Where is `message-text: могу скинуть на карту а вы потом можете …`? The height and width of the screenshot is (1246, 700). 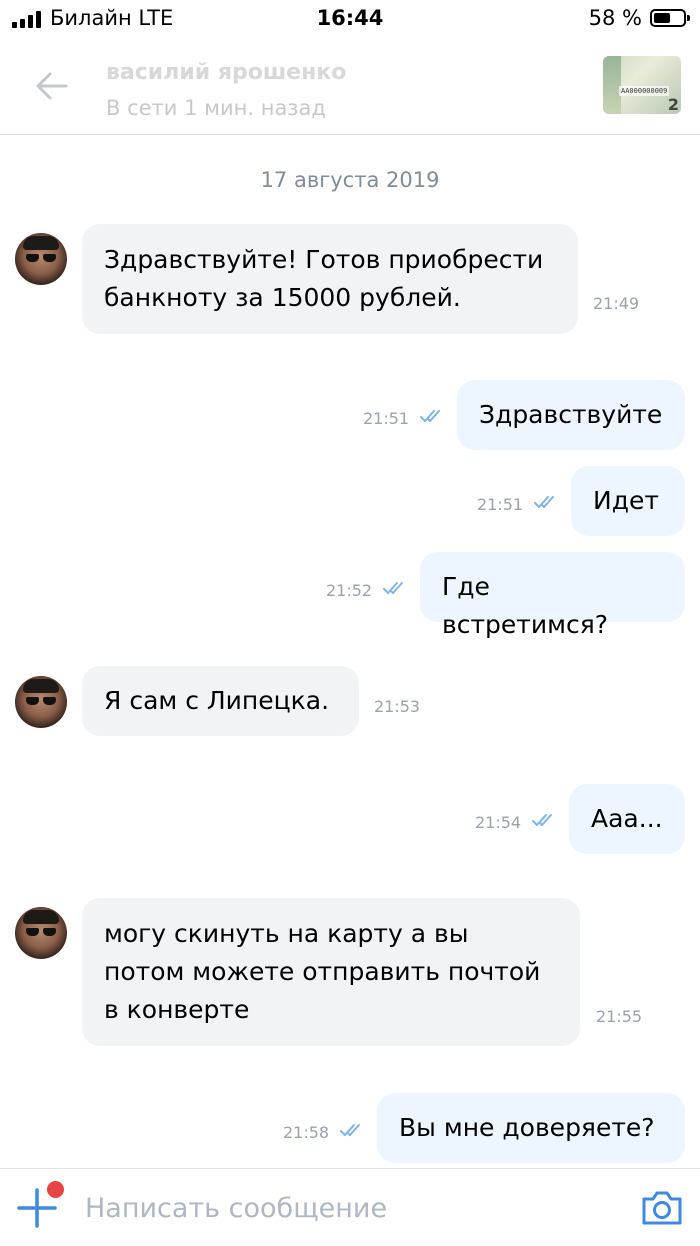
message-text: могу скинуть на карту а вы потом можете … is located at coordinates (322, 971).